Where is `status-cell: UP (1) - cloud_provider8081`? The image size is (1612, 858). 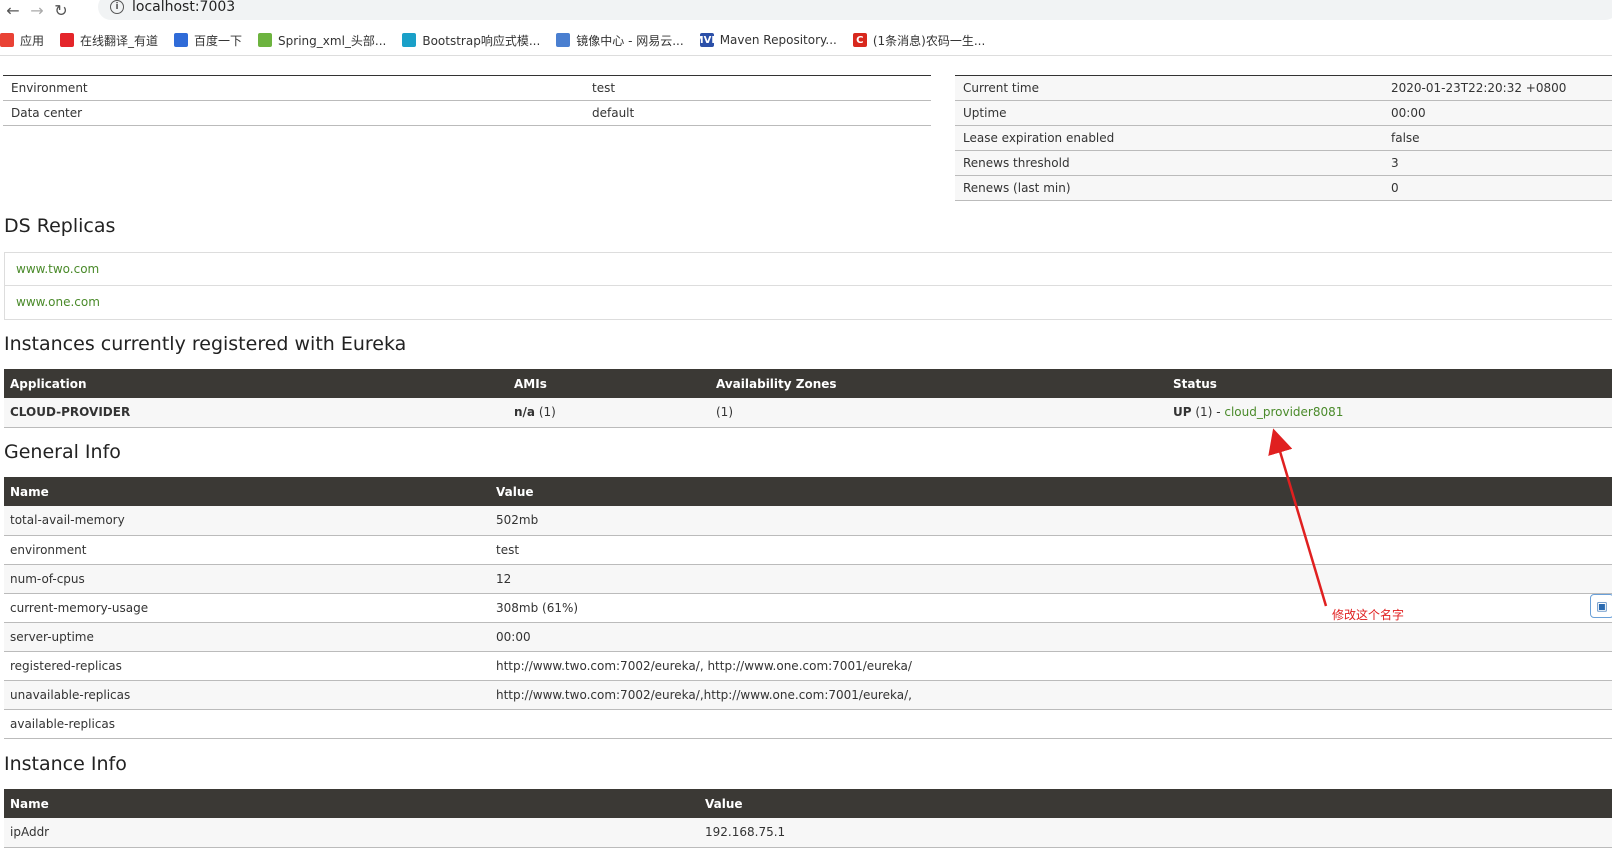
status-cell: UP (1) - cloud_provider8081 is located at coordinates (1389, 413).